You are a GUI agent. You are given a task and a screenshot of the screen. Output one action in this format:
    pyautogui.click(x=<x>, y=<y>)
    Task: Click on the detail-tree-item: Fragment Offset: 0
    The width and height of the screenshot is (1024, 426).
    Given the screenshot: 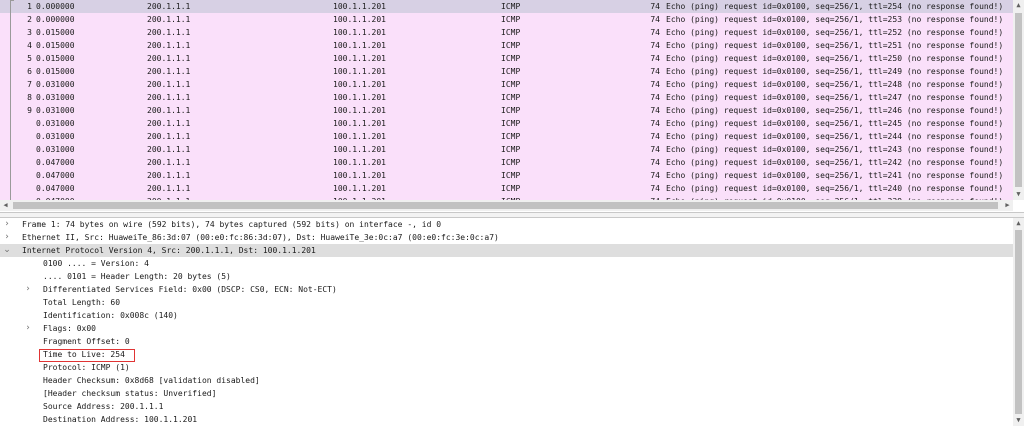 What is the action you would take?
    pyautogui.click(x=506, y=341)
    